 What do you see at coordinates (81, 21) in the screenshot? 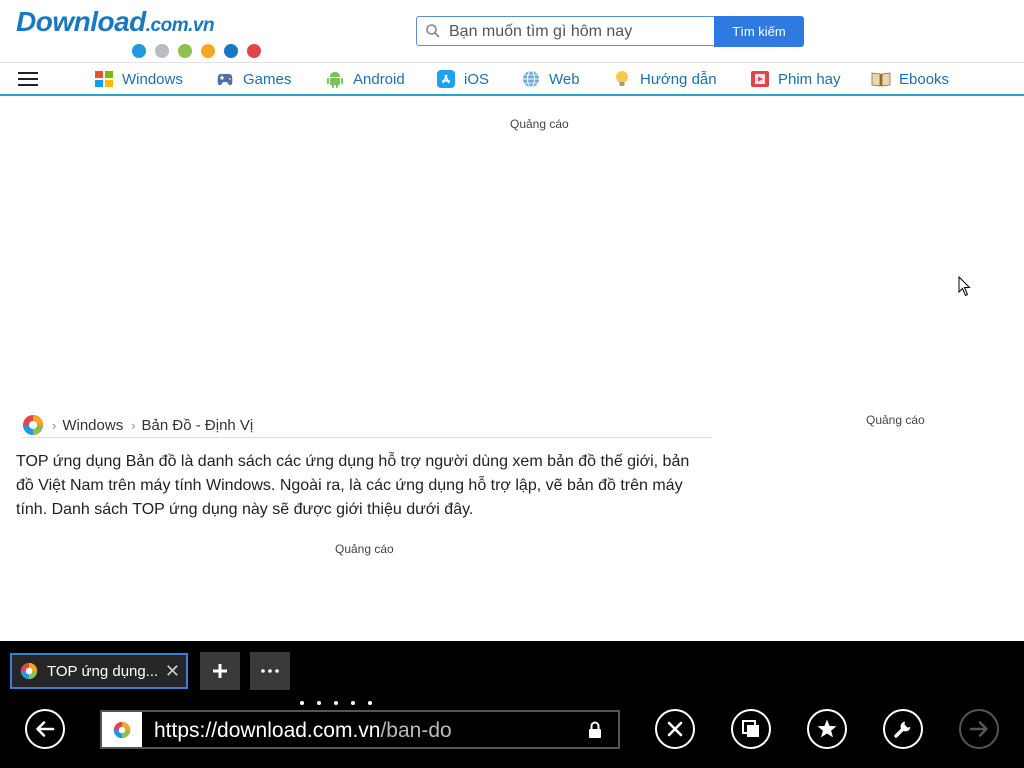
I see `logo-main-text: Download` at bounding box center [81, 21].